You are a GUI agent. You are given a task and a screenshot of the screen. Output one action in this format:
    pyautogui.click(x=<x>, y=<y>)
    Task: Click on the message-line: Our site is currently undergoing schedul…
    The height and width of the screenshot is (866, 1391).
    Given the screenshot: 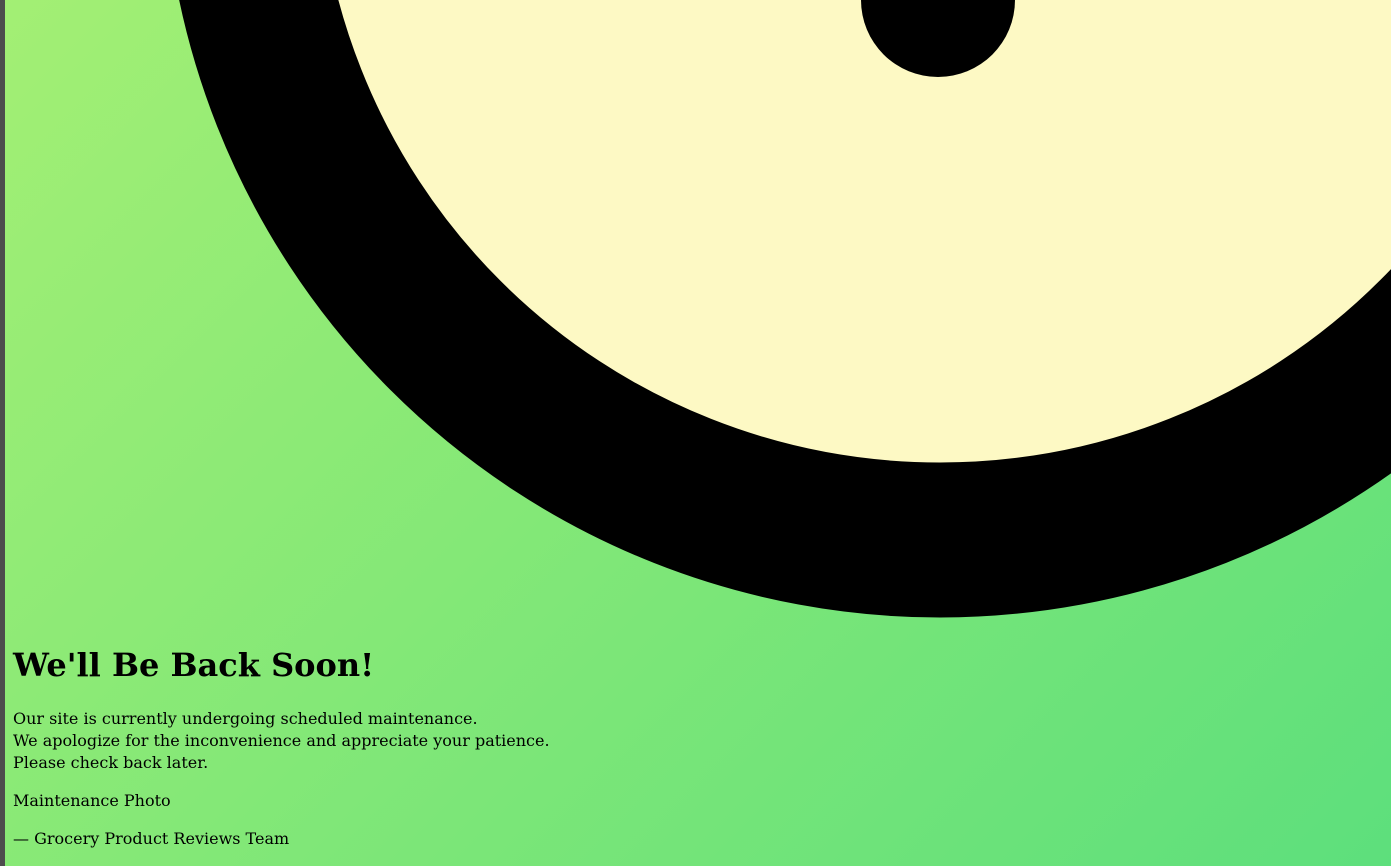 What is the action you would take?
    pyautogui.click(x=245, y=718)
    